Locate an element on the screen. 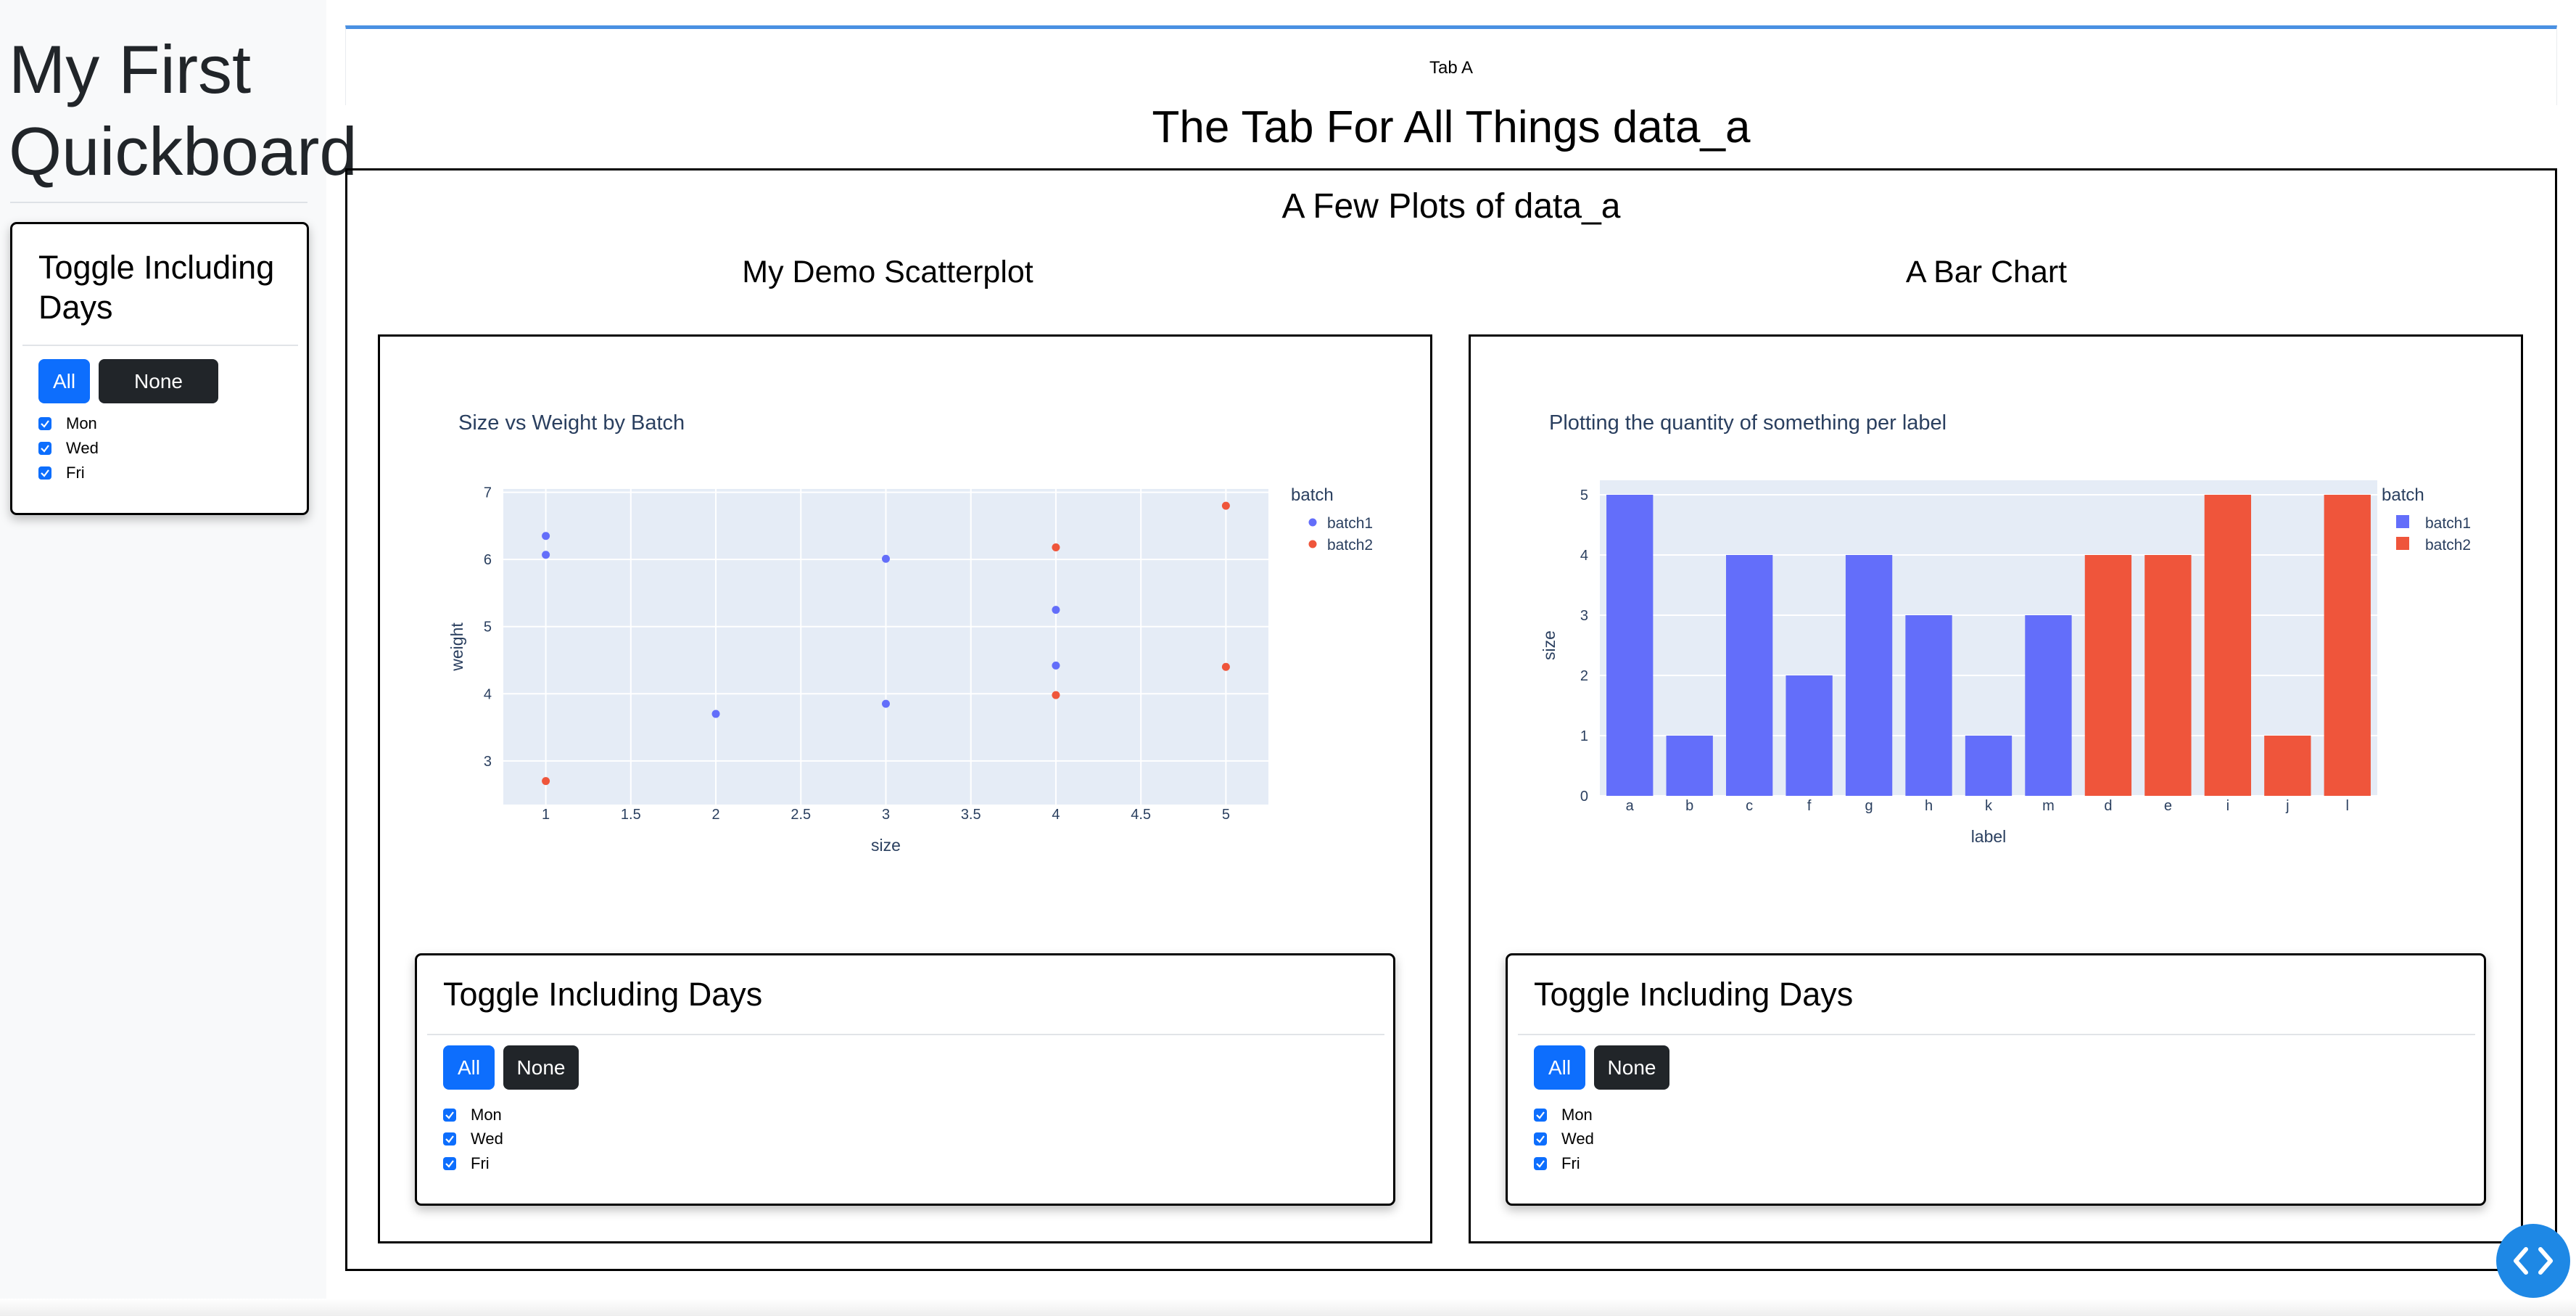  x-tick-label: 1 is located at coordinates (546, 815).